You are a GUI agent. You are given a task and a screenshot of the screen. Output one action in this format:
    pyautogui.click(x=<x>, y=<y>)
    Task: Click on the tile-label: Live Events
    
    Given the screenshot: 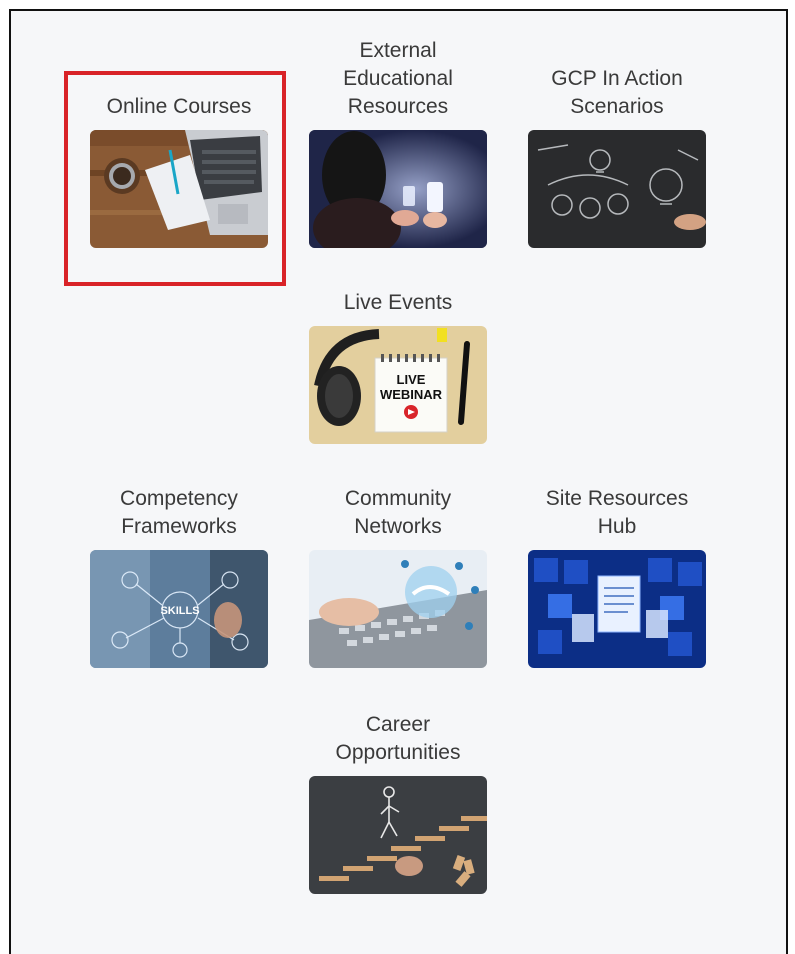 What is the action you would take?
    pyautogui.click(x=398, y=302)
    